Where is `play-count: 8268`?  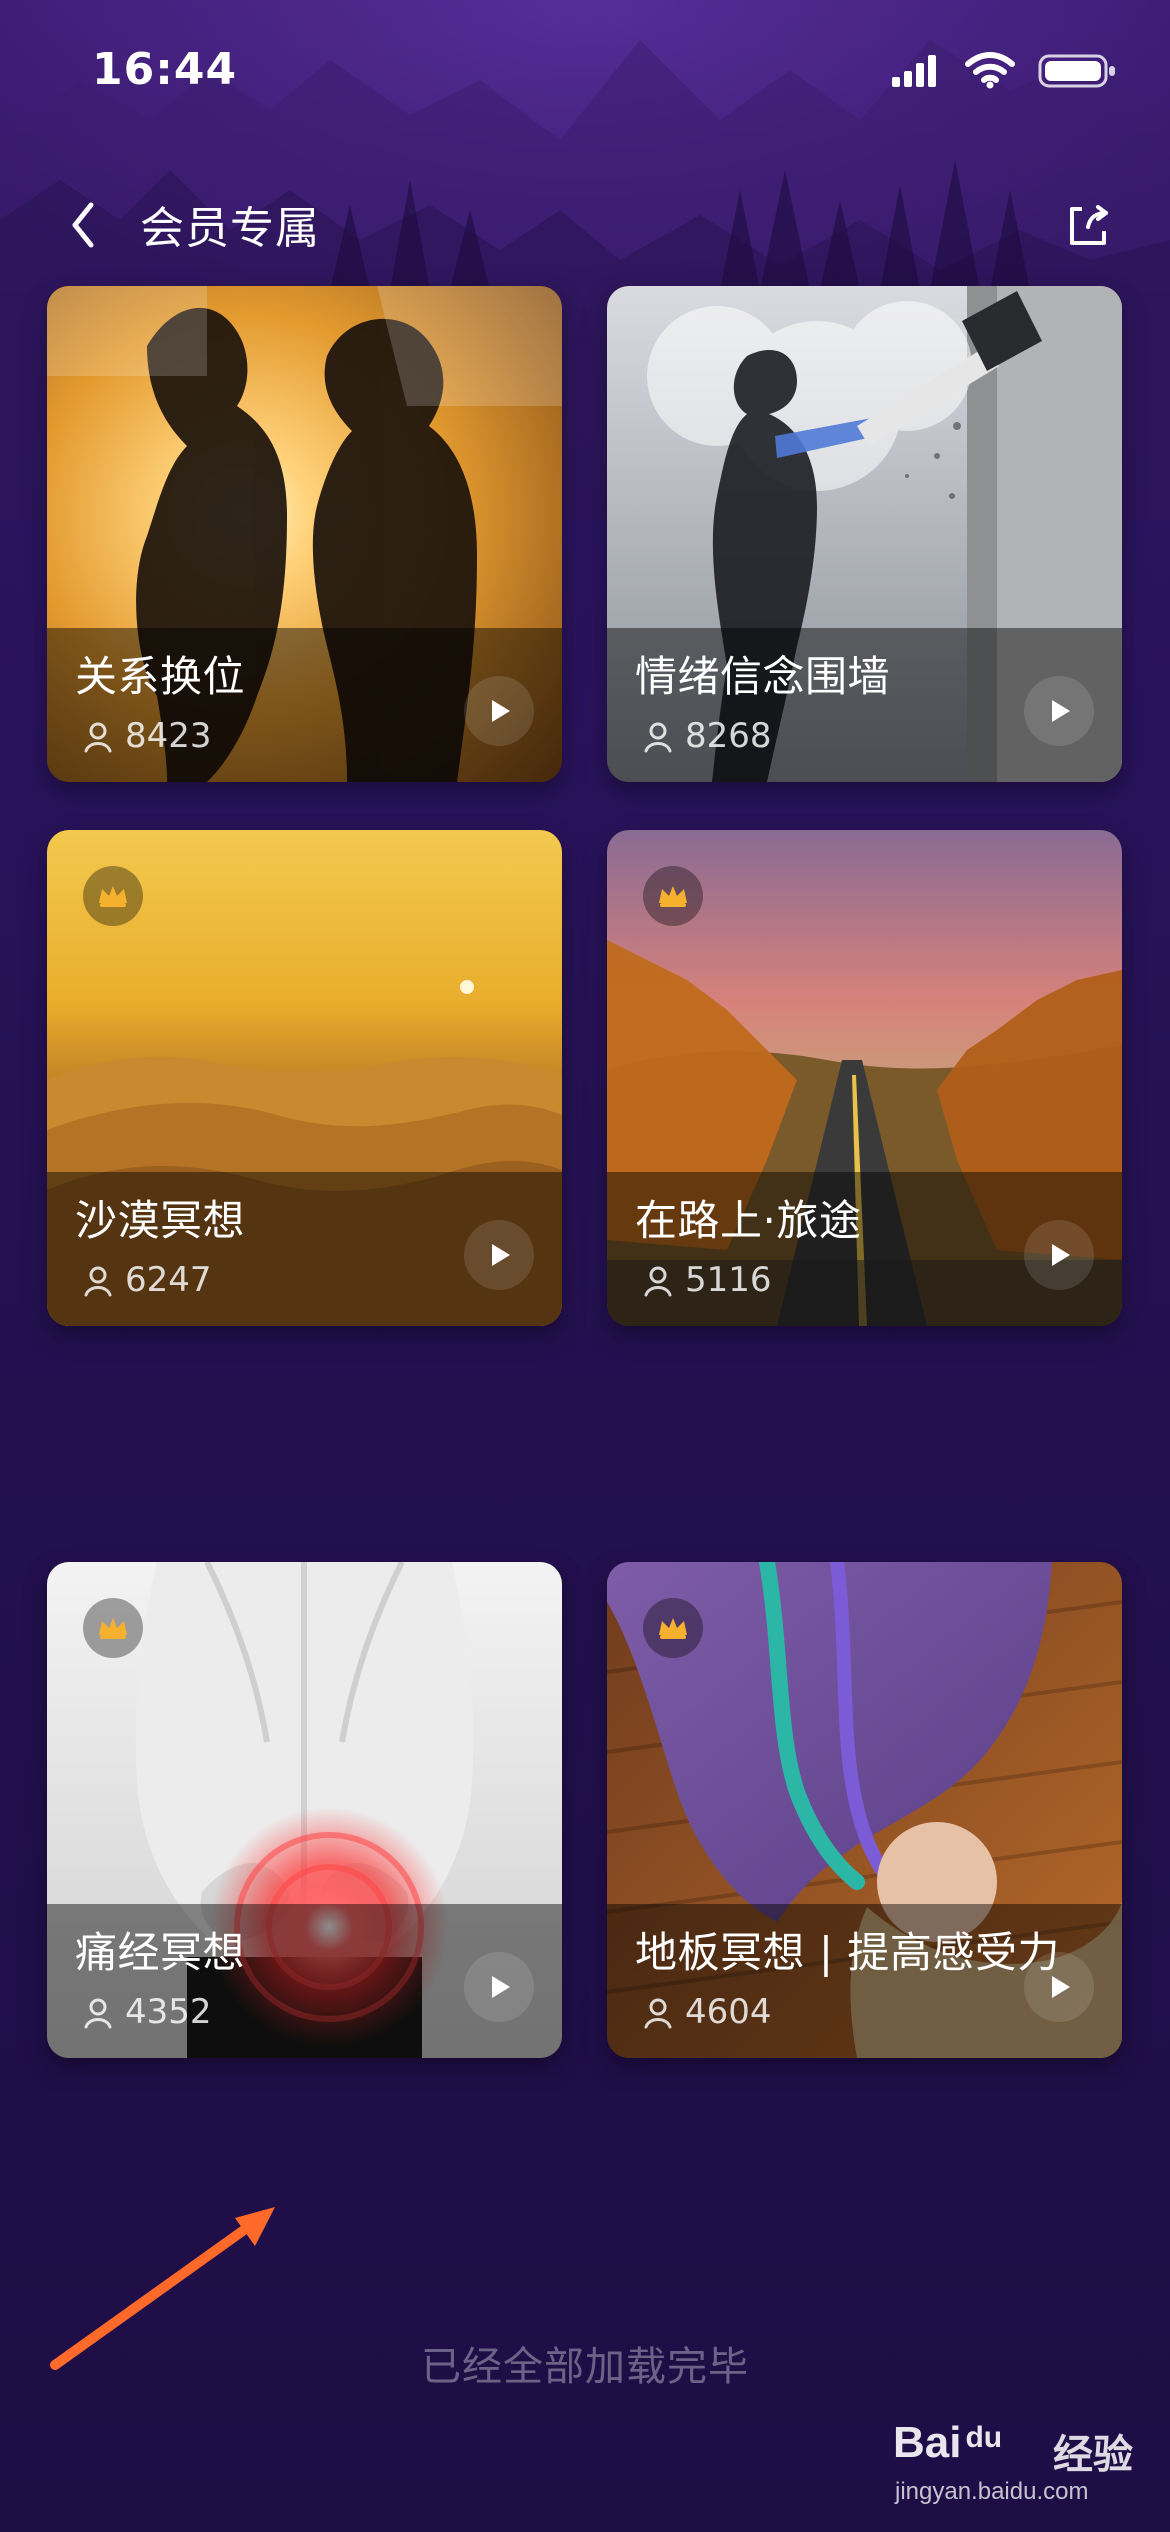
play-count: 8268 is located at coordinates (728, 736).